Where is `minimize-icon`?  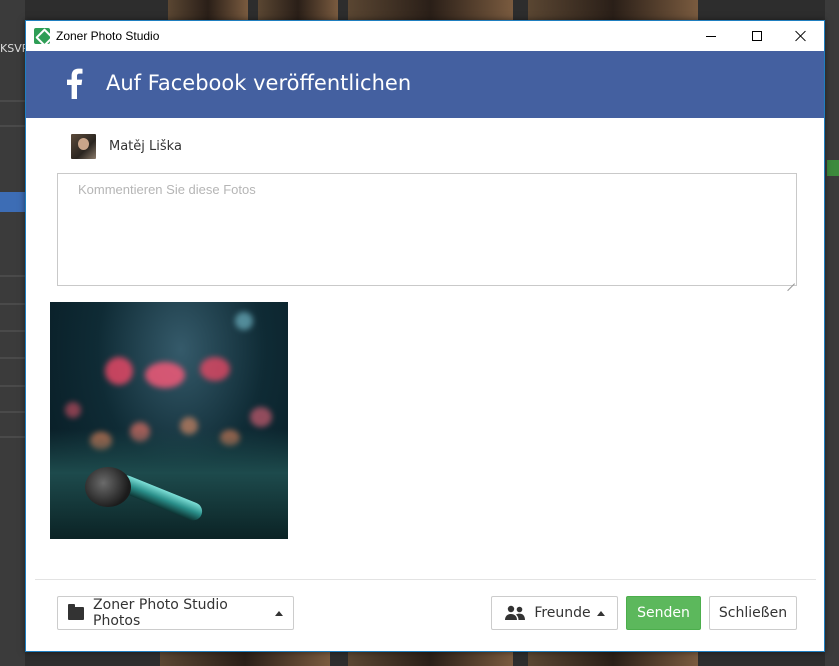
minimize-icon is located at coordinates (711, 36).